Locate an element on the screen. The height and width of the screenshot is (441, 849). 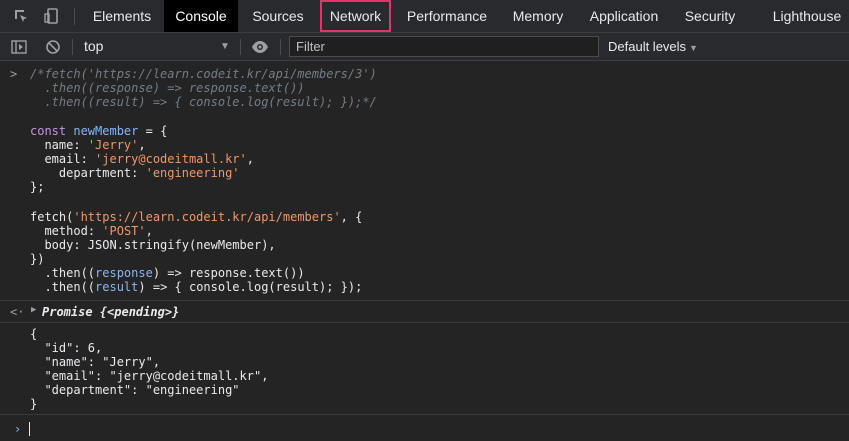
code-line: department: 'engineering' is located at coordinates (149, 173).